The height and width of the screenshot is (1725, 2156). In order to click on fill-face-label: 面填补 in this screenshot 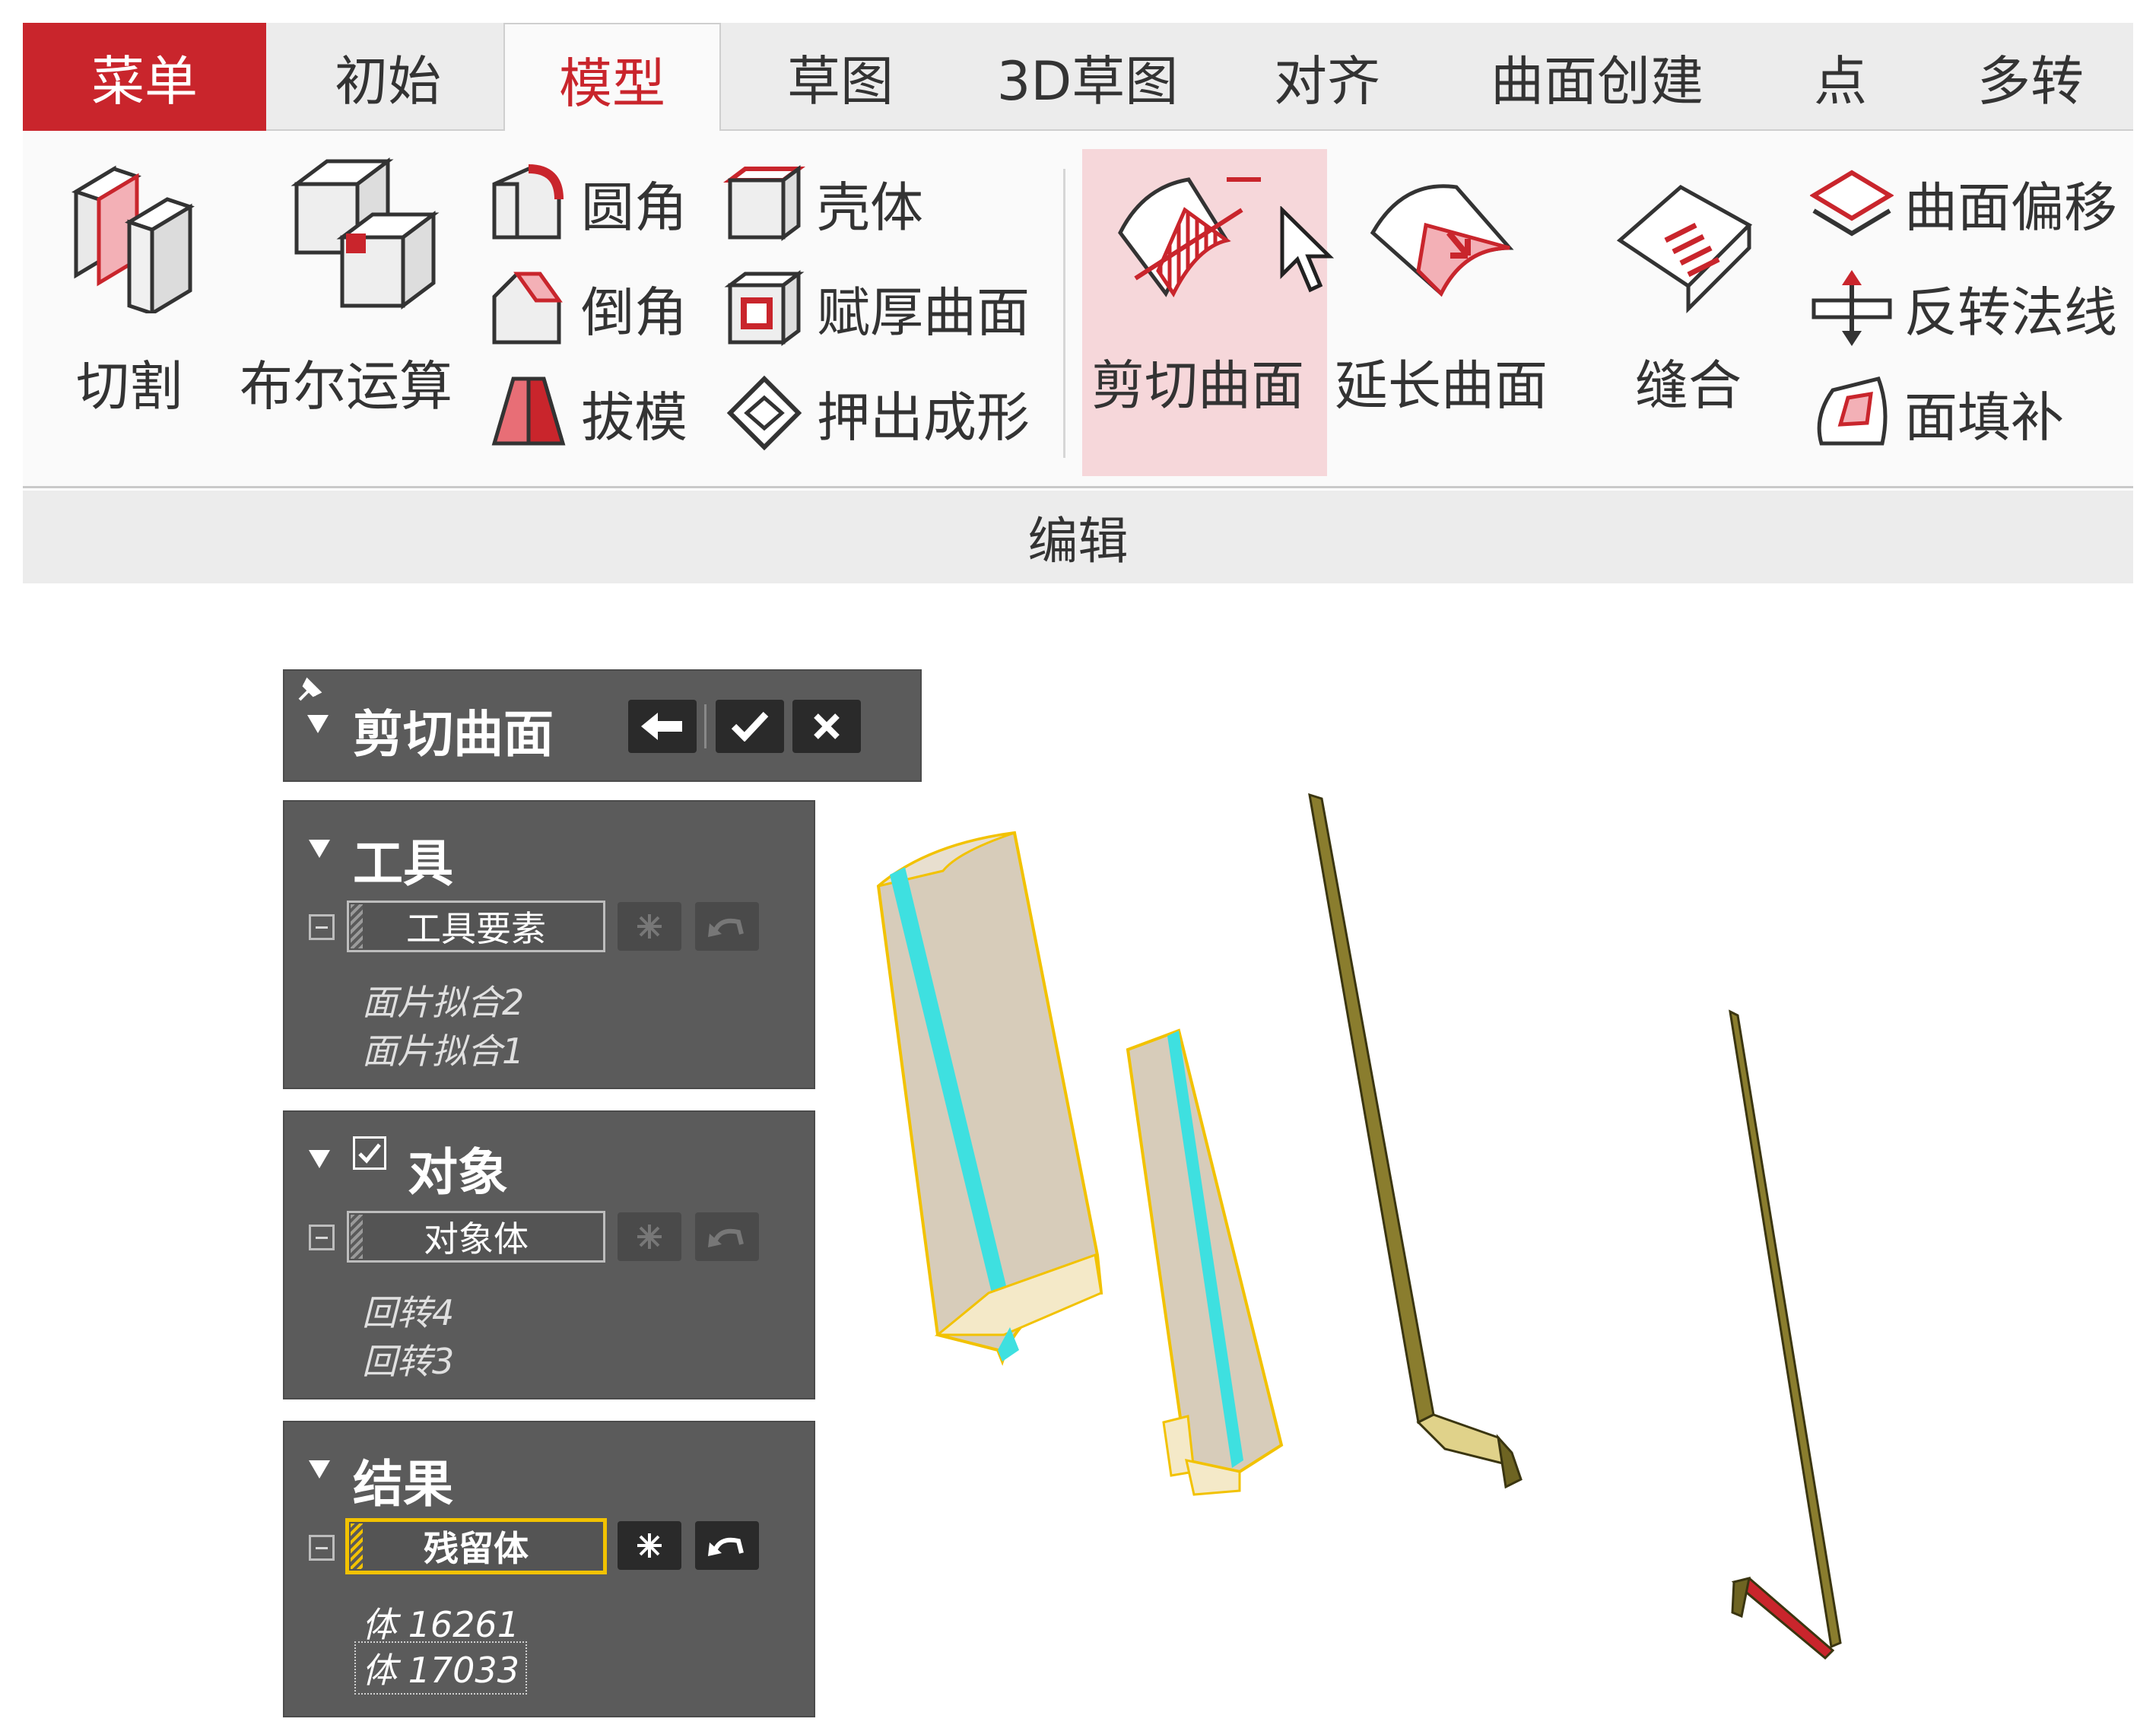, I will do `click(1984, 418)`.